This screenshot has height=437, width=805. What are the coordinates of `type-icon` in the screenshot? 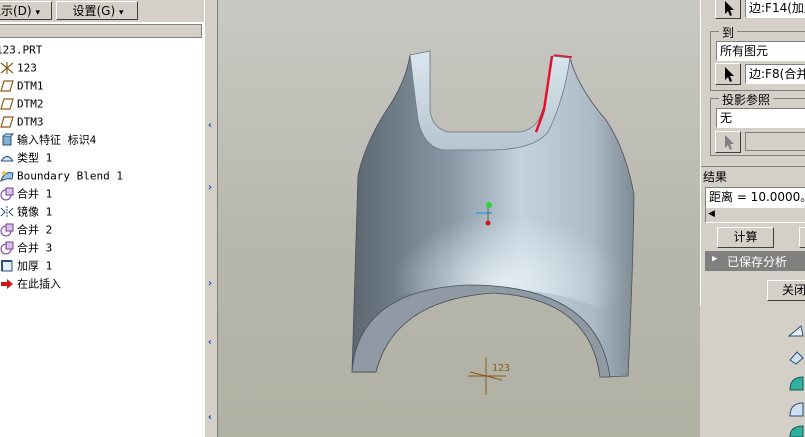 It's located at (7, 159).